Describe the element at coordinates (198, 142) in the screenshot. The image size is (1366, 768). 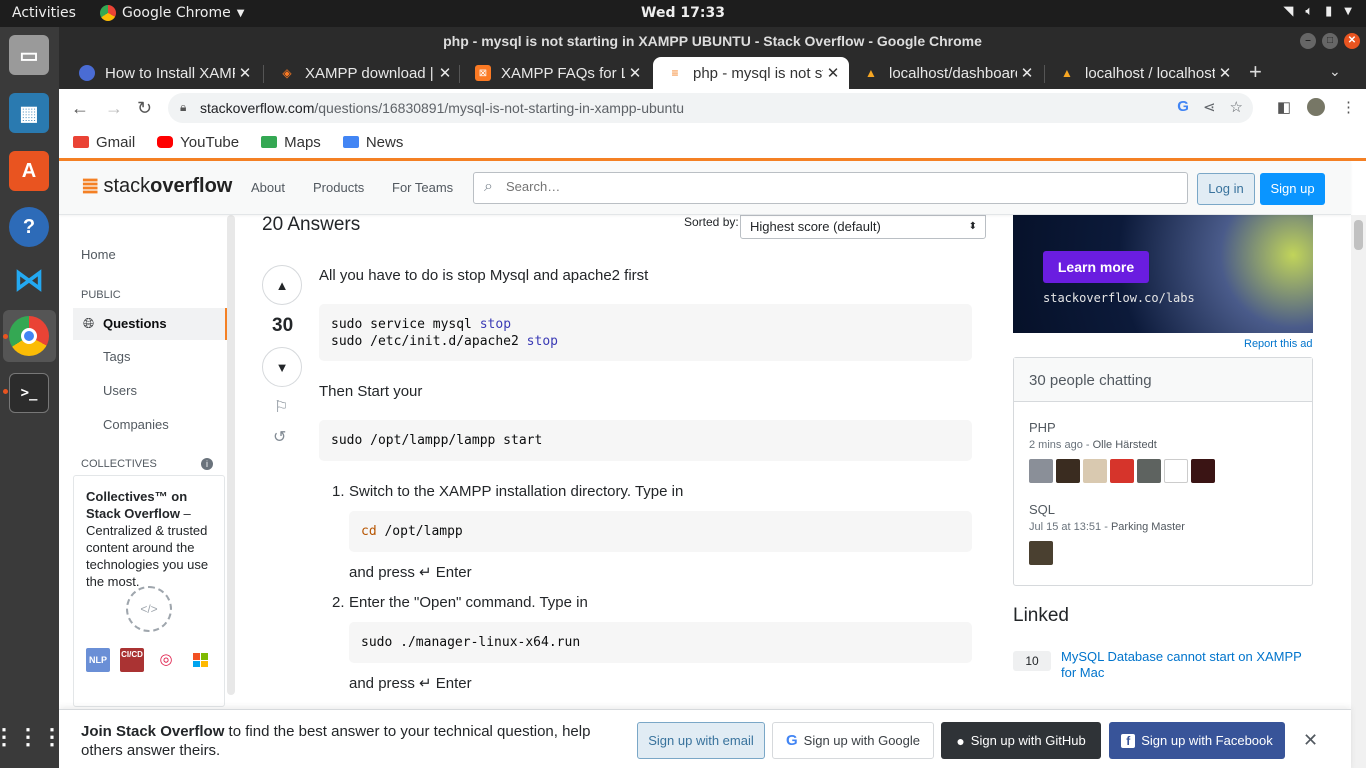
I see `bookmark-youtube: YouTube` at that location.